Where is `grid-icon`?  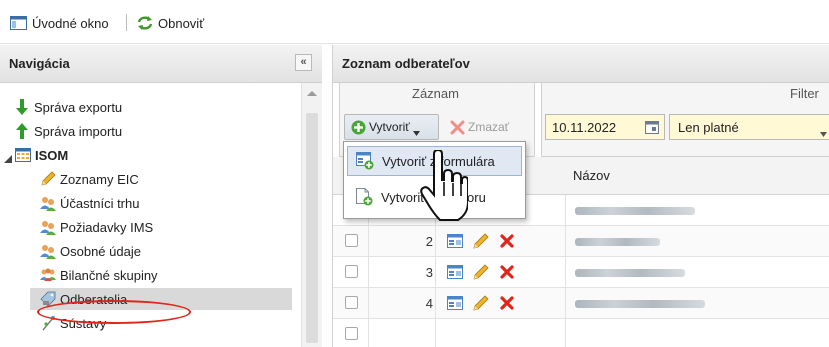
grid-icon is located at coordinates (23, 155).